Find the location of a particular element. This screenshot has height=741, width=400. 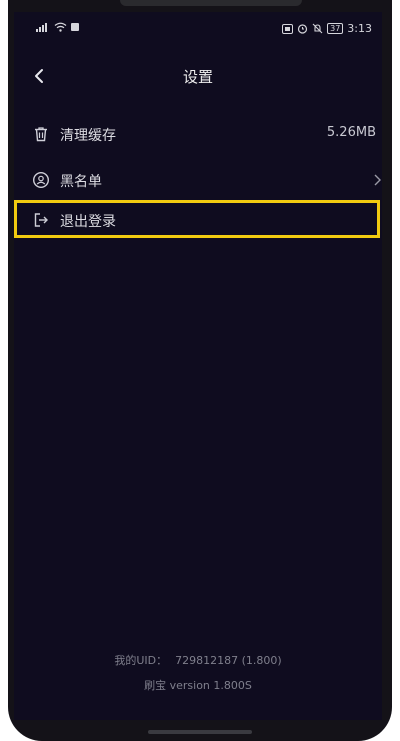

uid-line: 我的UID： 729812187 (1.800) is located at coordinates (198, 660).